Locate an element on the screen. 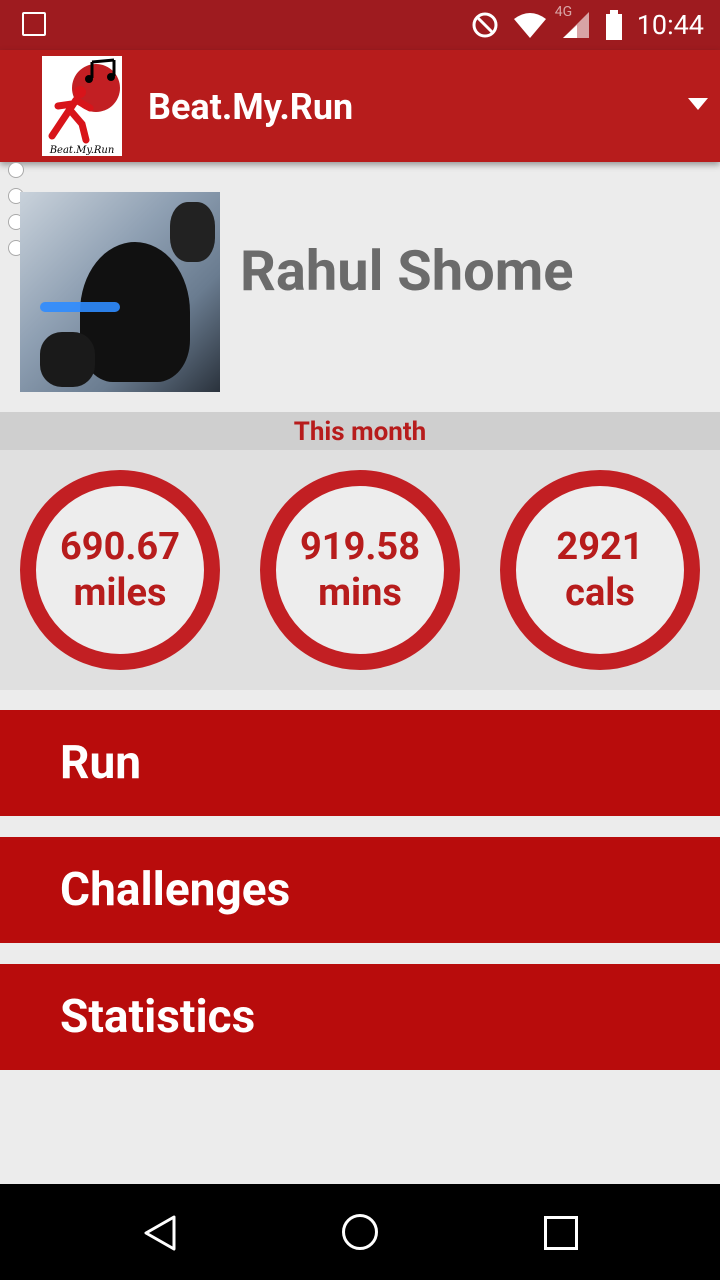 This screenshot has width=720, height=1280. stat-value: 2921 is located at coordinates (600, 547).